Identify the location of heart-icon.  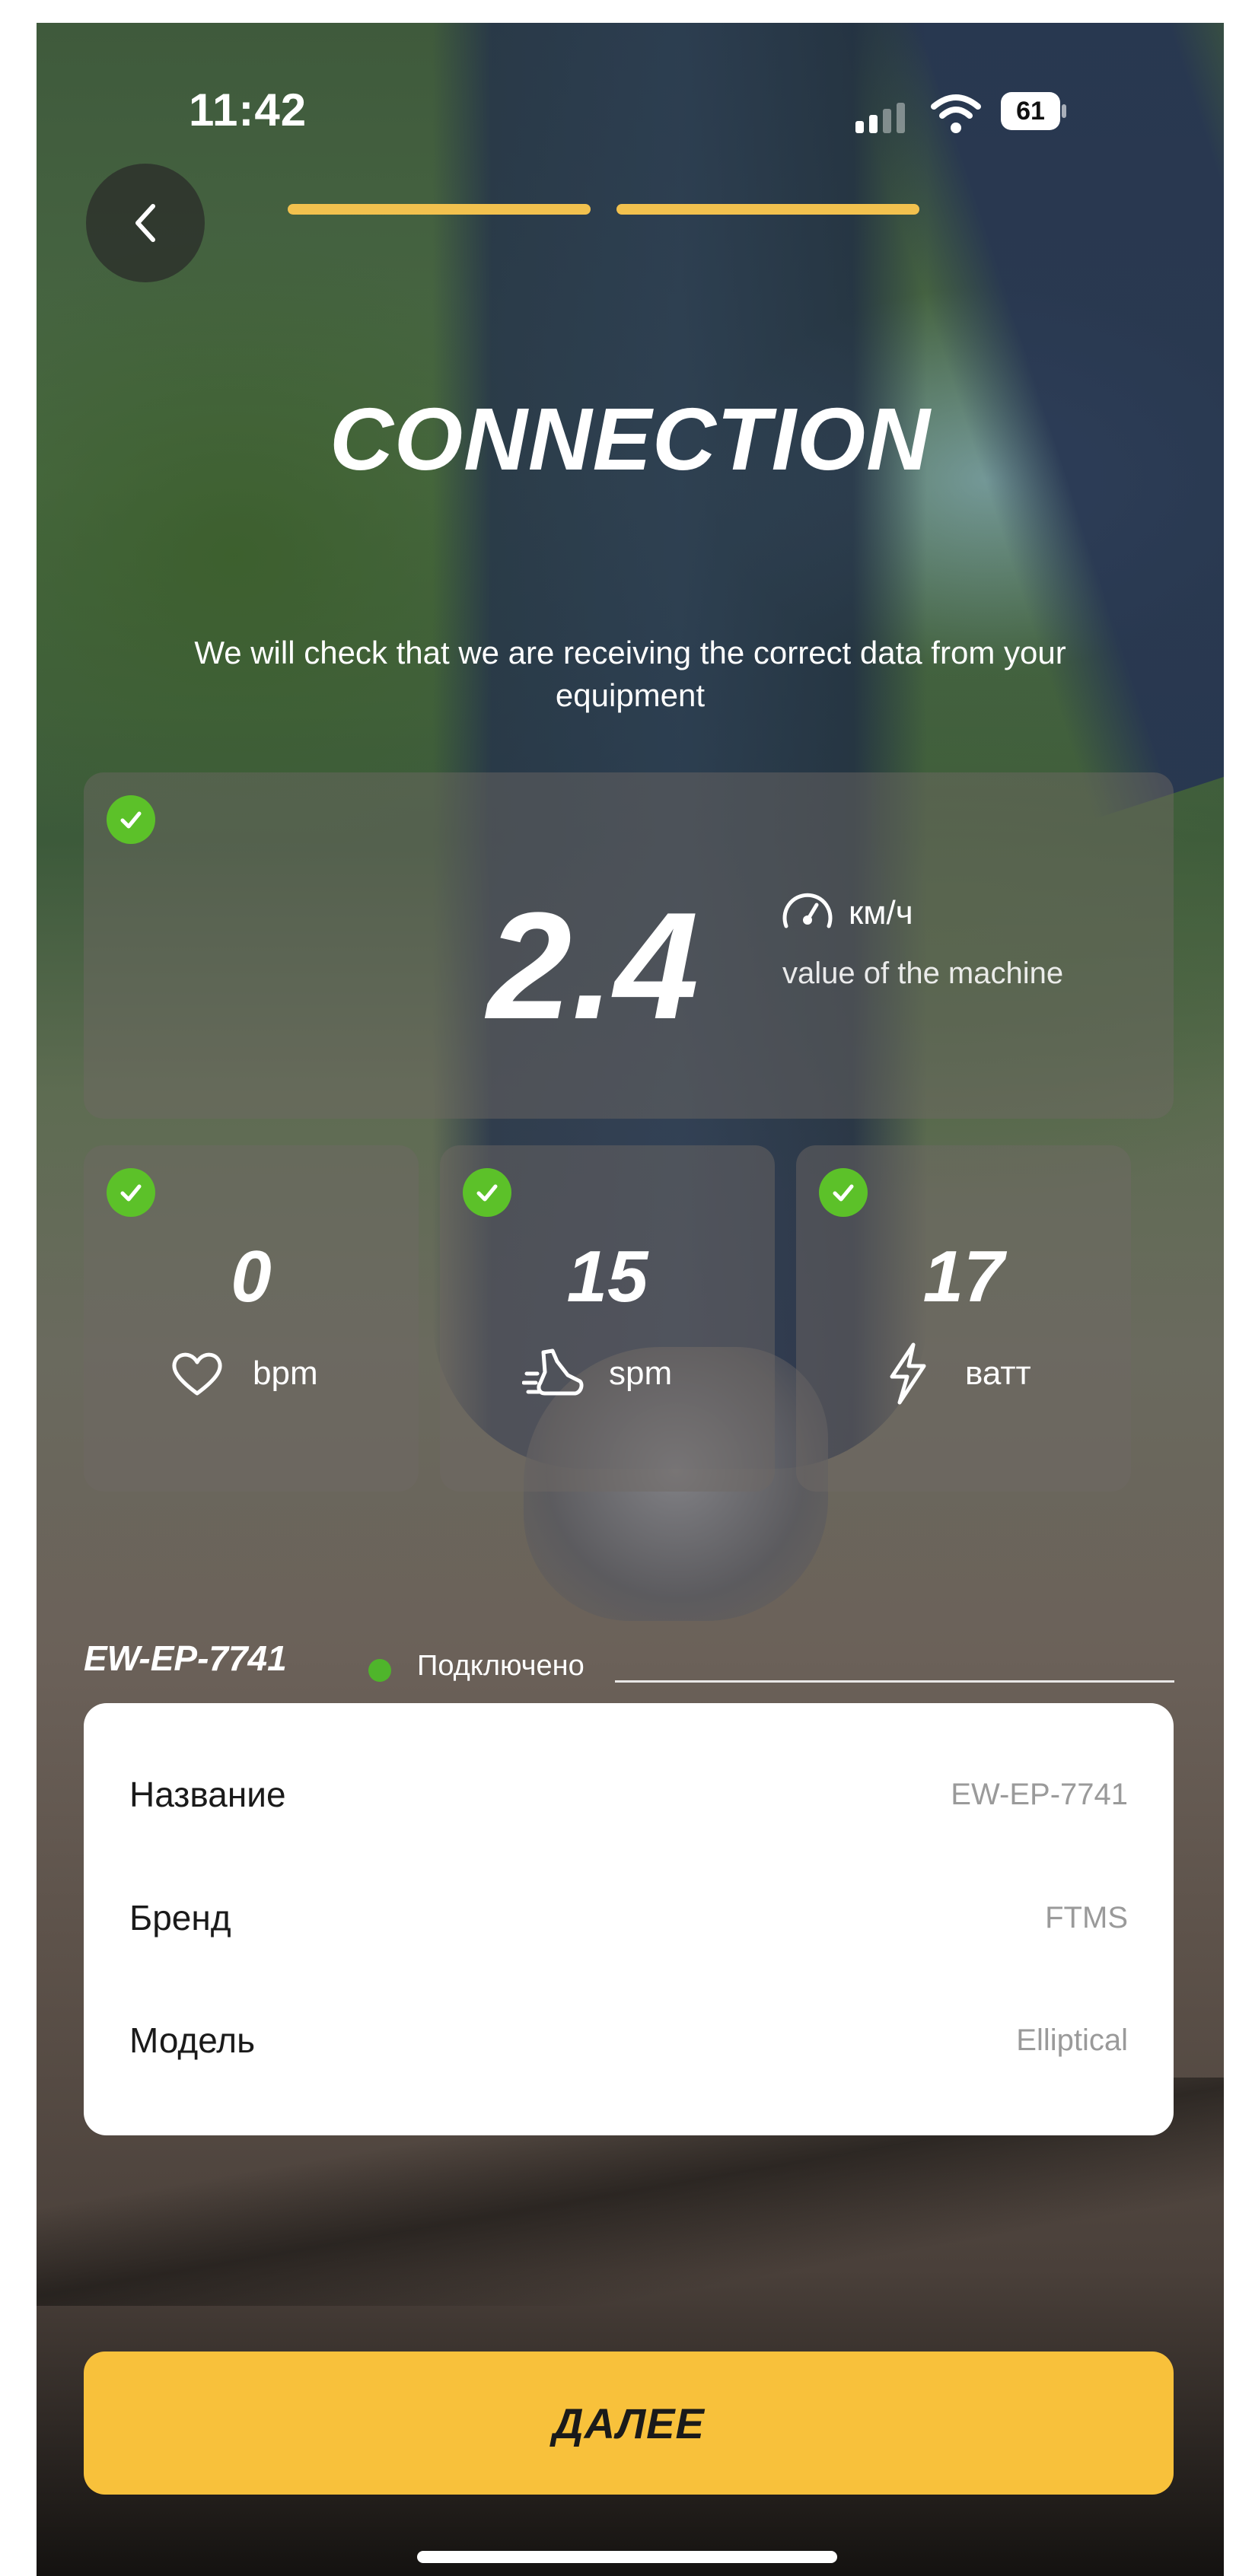
(197, 1374).